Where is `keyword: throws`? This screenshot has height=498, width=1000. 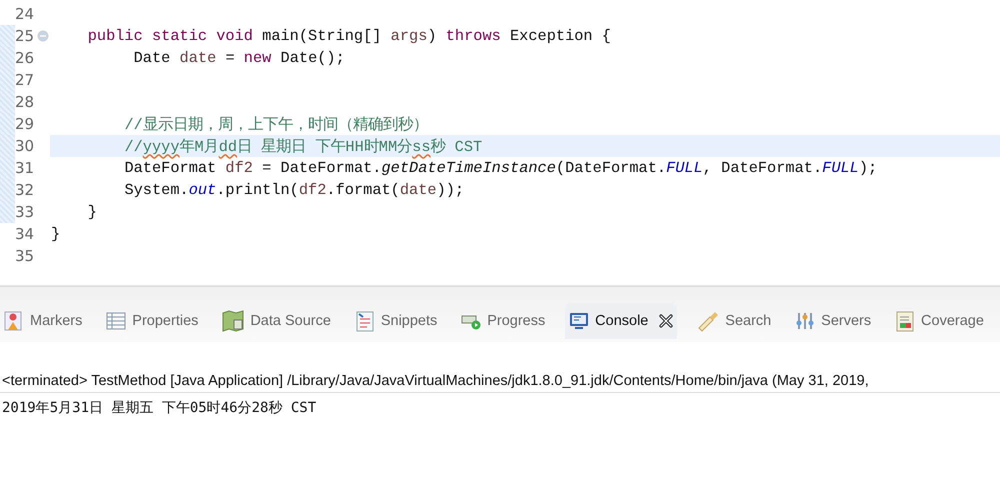
keyword: throws is located at coordinates (473, 36).